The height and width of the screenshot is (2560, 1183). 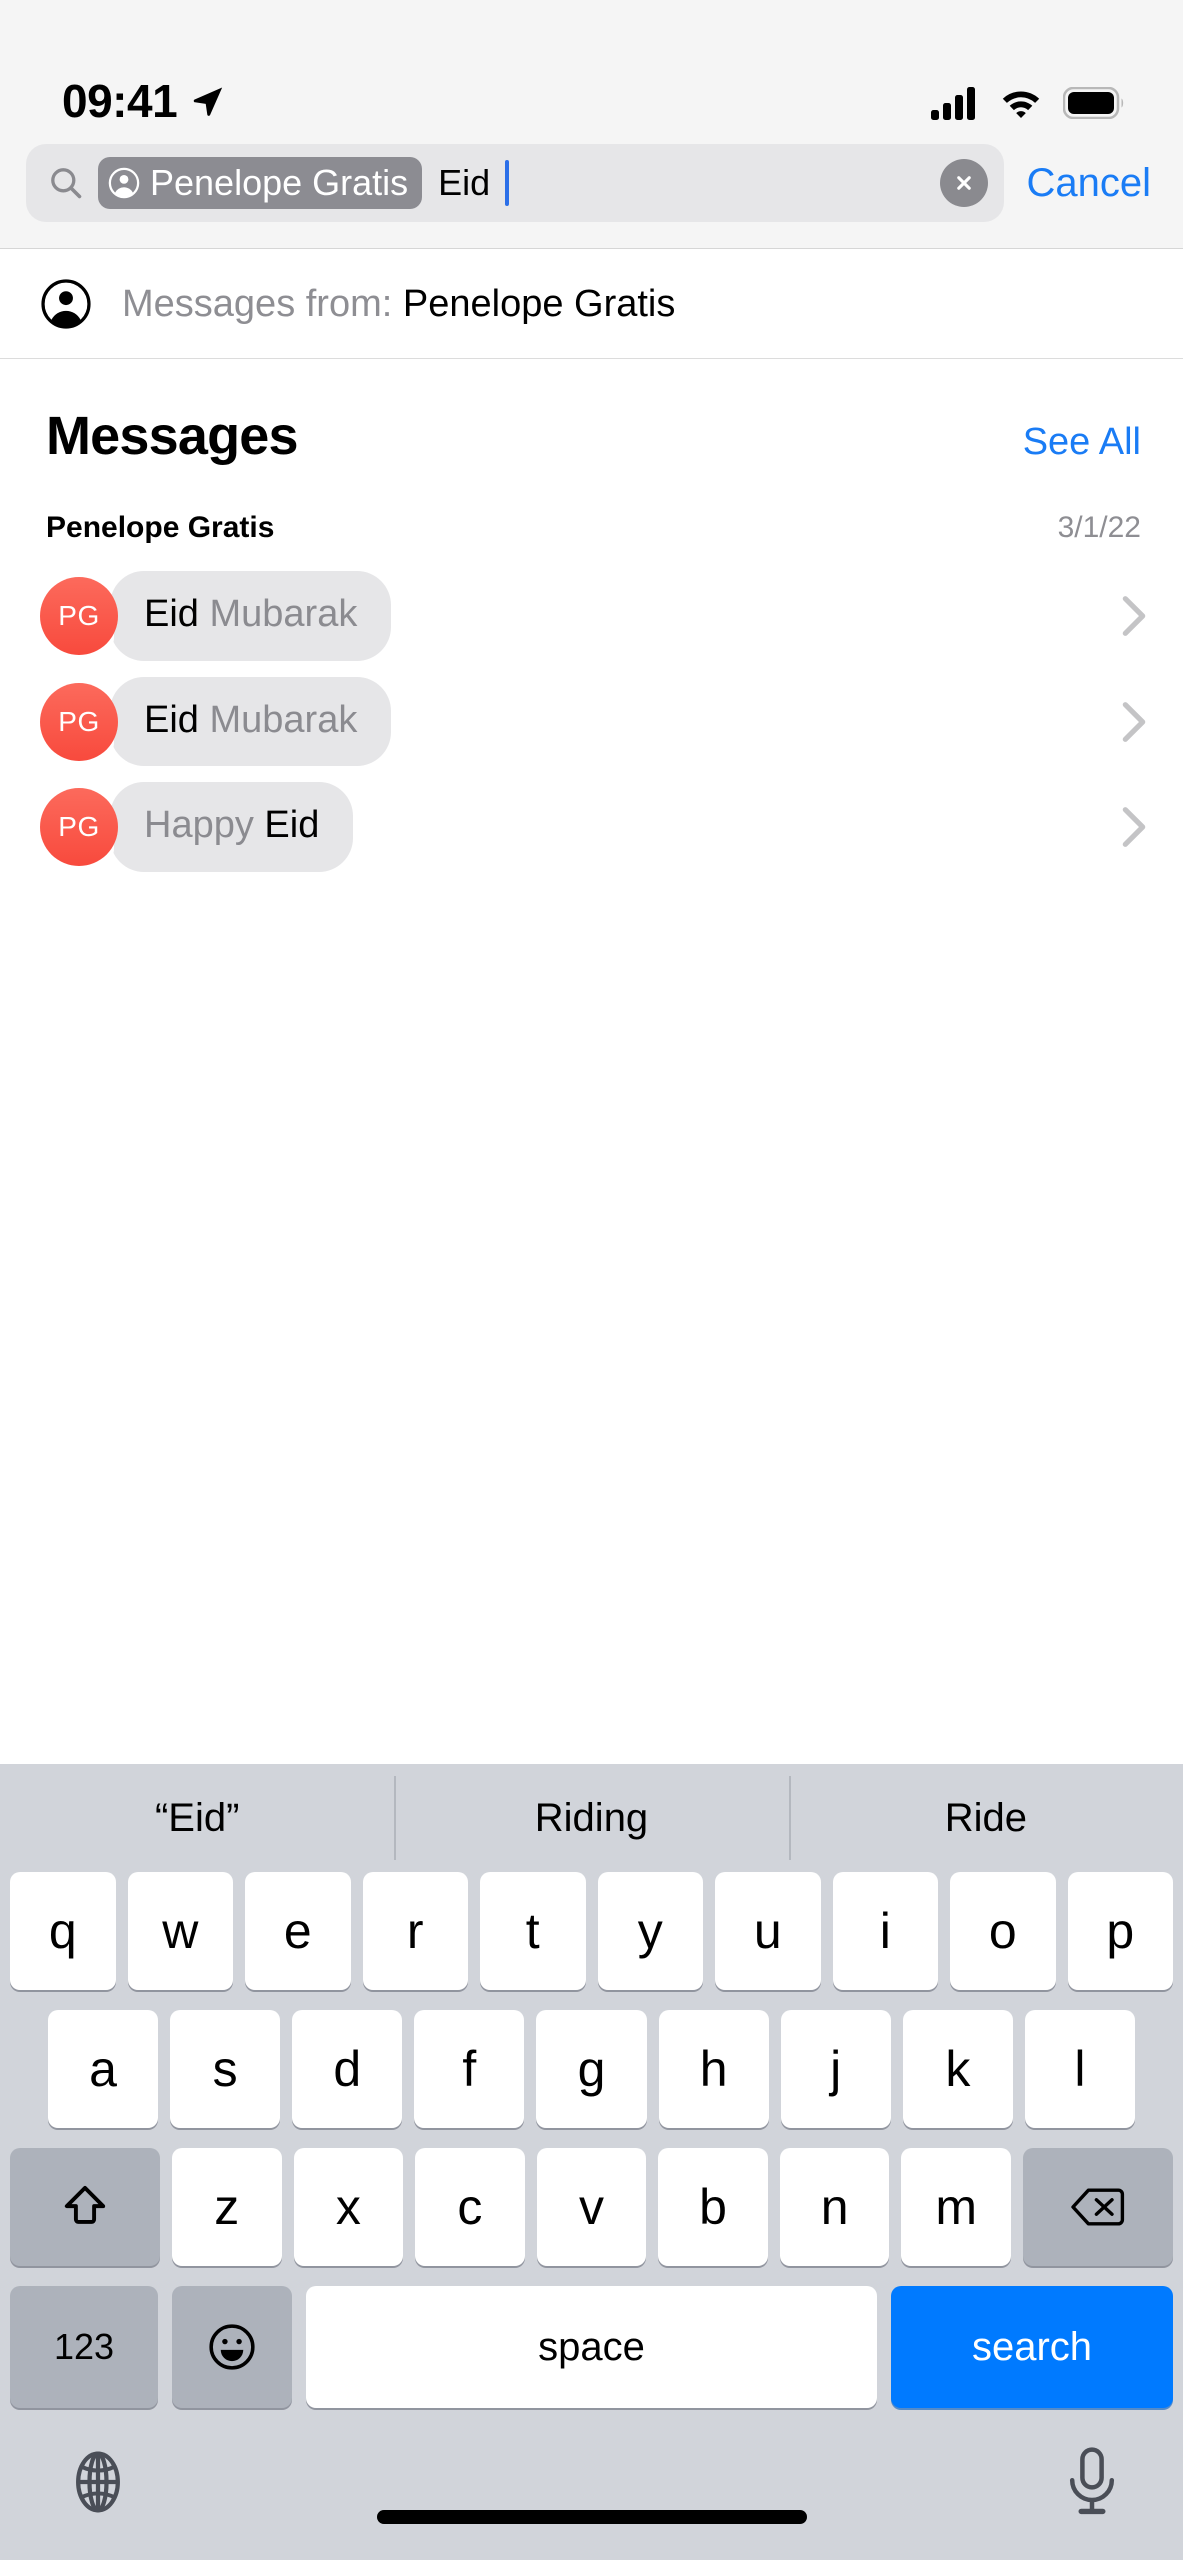 I want to click on keyboard-row-2: a s d f g h j k l, so click(x=591, y=2069).